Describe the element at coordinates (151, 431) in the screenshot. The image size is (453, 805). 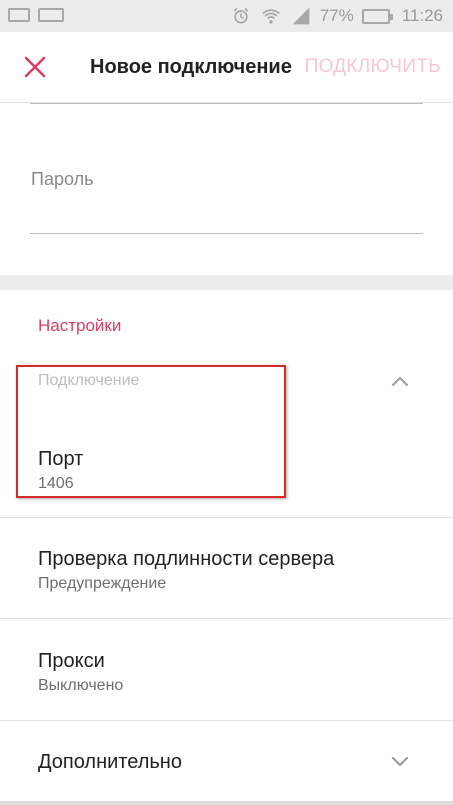
I see `highlight-box` at that location.